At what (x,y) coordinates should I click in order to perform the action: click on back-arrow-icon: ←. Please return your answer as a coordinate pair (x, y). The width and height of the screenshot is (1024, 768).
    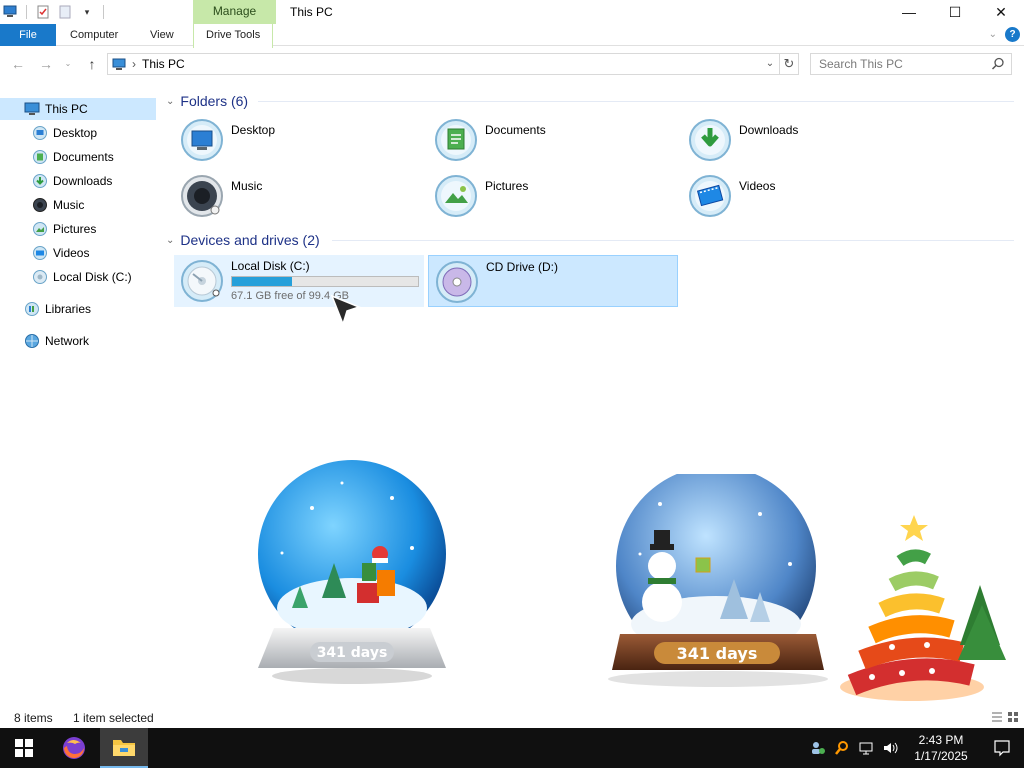
    Looking at the image, I should click on (18, 64).